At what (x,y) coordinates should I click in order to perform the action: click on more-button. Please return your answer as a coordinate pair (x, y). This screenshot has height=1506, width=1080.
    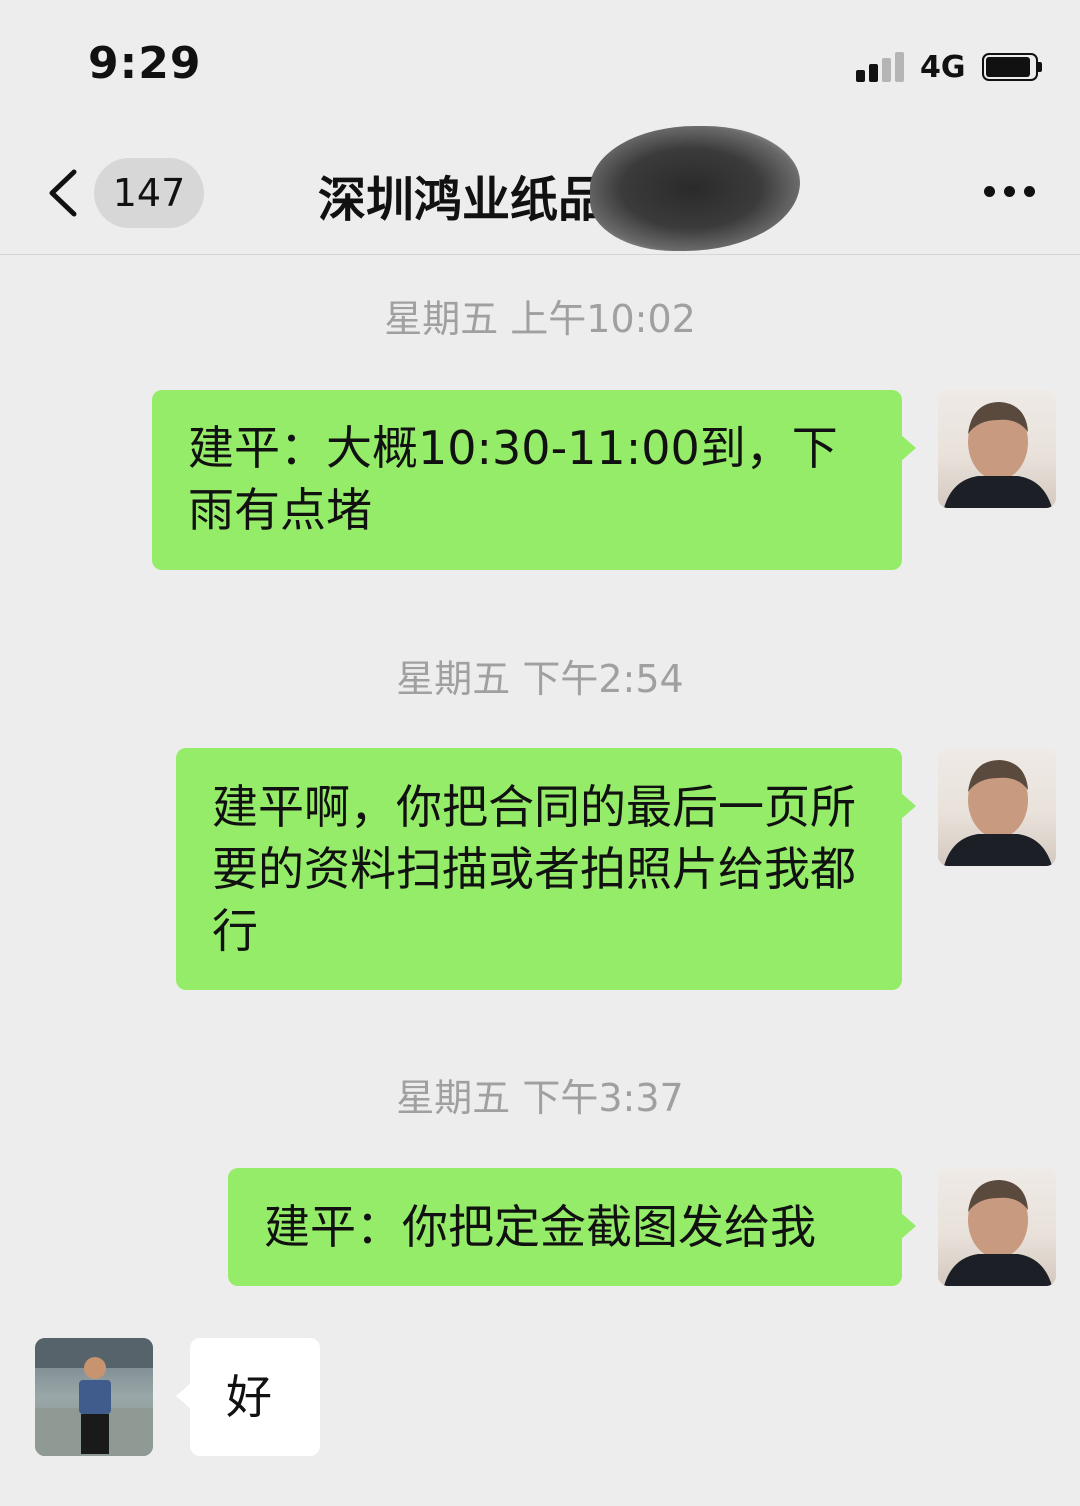
    Looking at the image, I should click on (1010, 192).